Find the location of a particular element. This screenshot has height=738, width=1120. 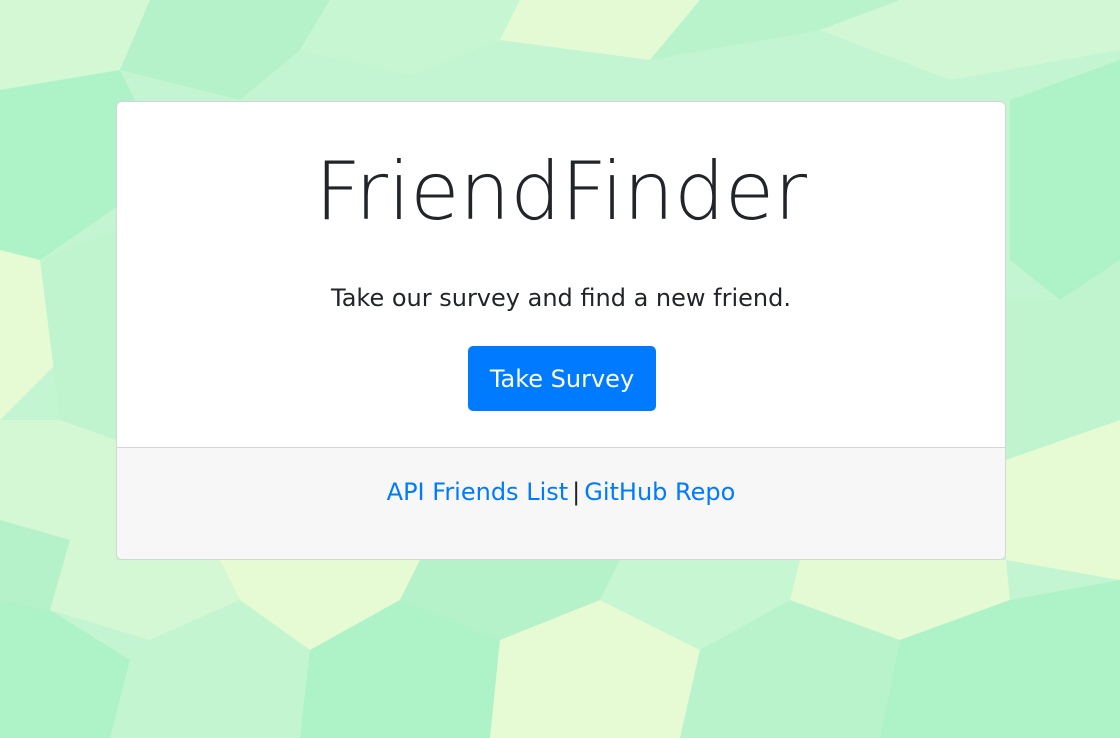

take-survey-button: Take Survey is located at coordinates (562, 378).